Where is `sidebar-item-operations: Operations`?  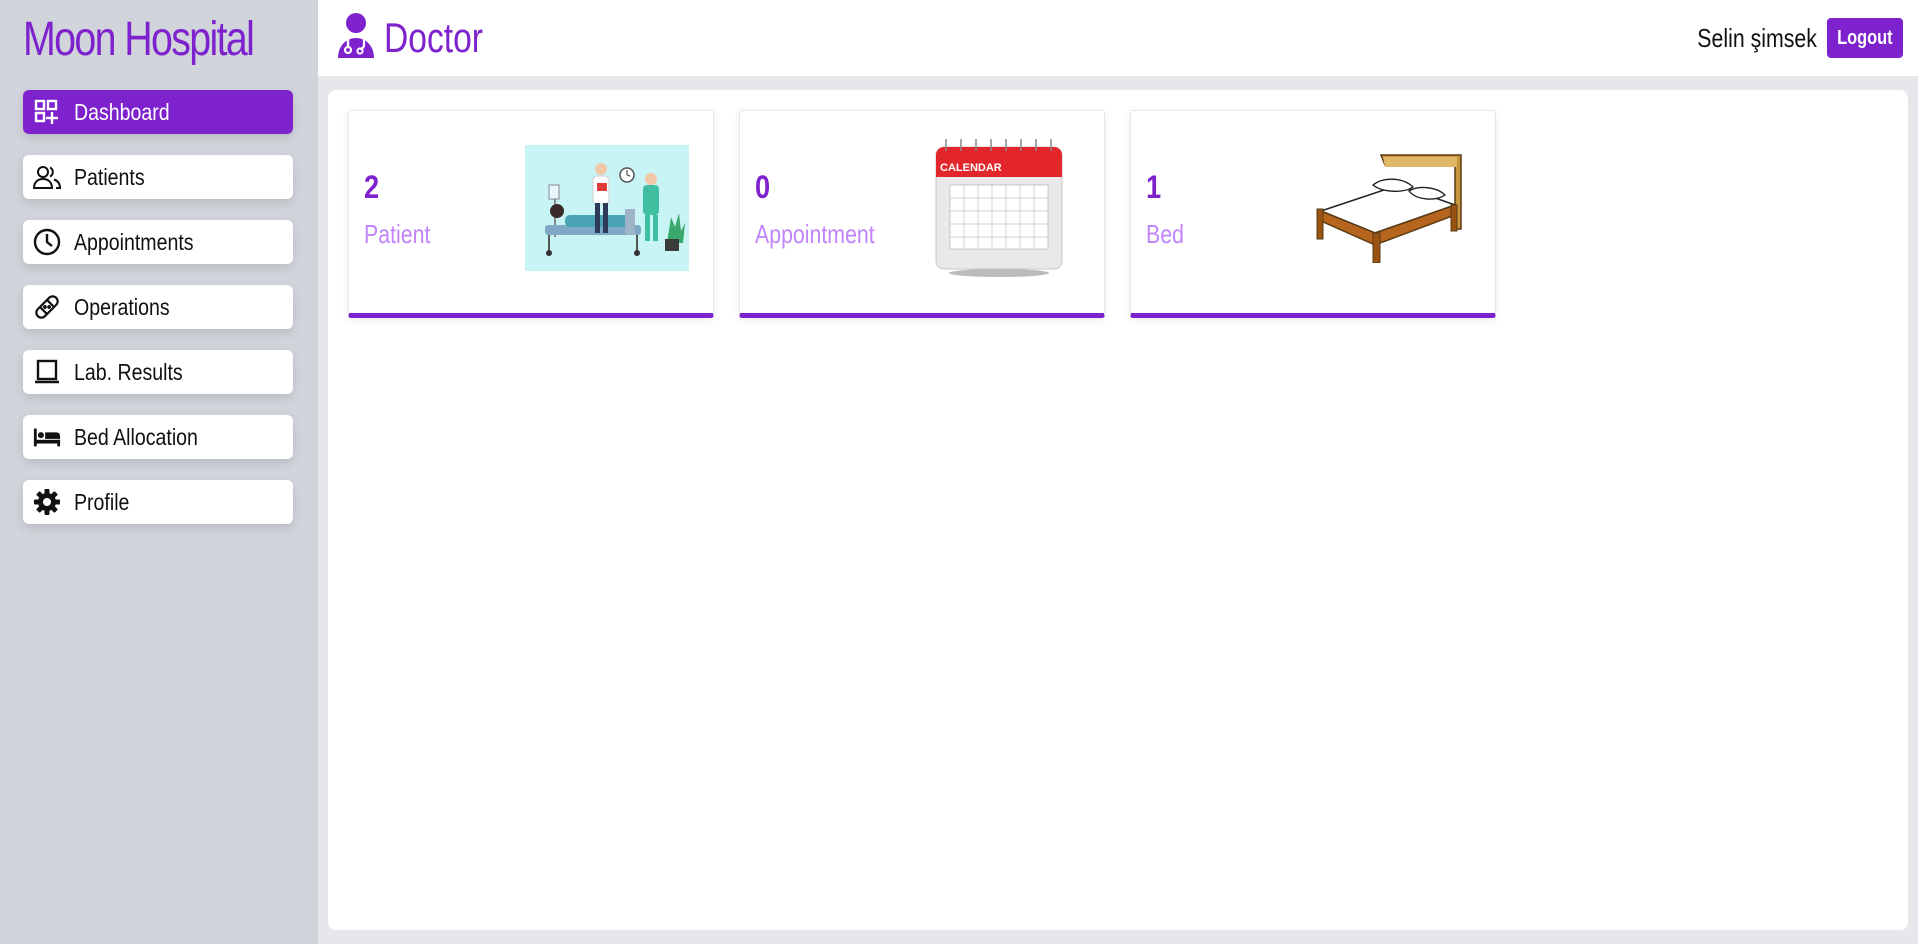 sidebar-item-operations: Operations is located at coordinates (158, 307).